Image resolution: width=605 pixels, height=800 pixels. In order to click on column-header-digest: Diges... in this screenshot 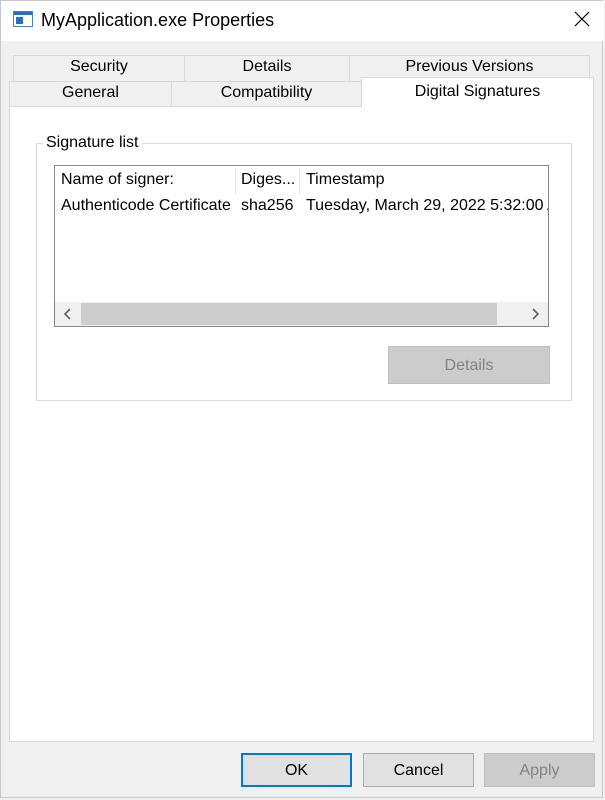, I will do `click(267, 180)`.